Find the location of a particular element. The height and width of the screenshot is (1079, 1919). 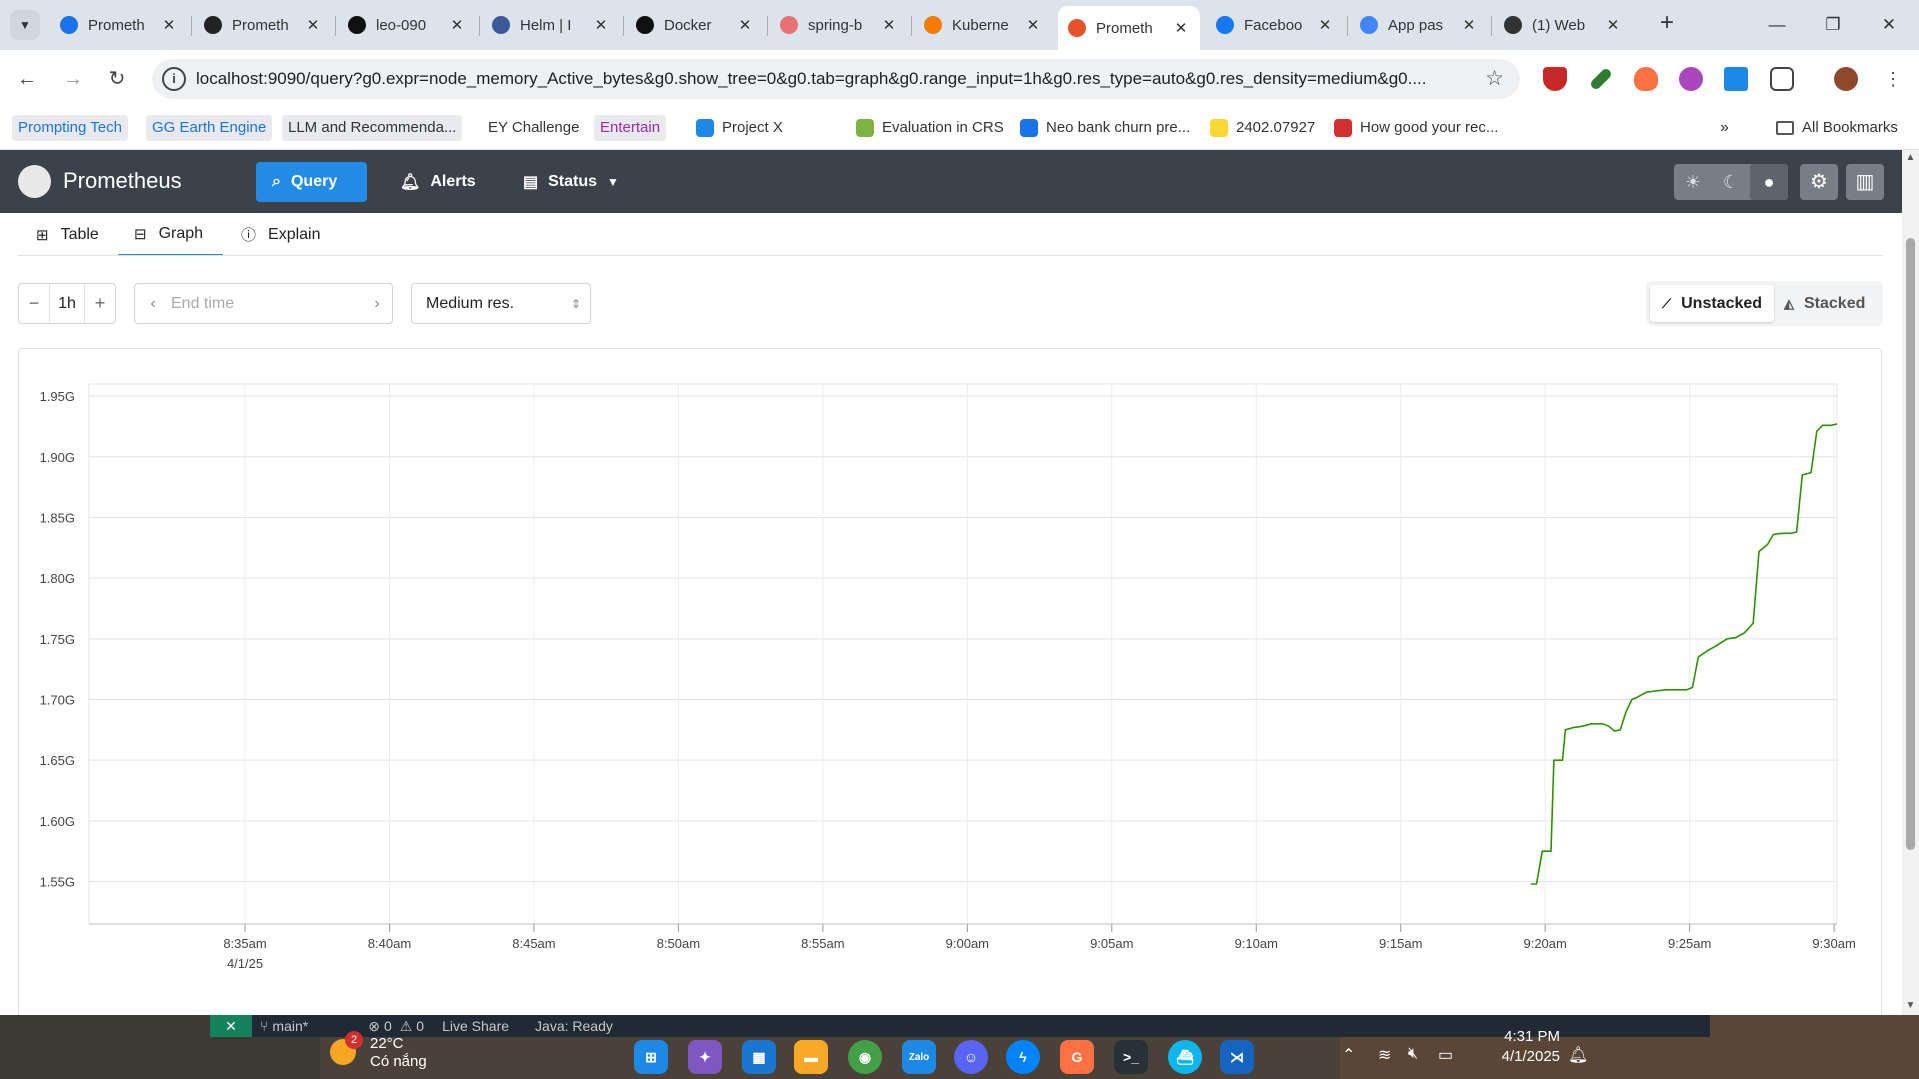

more-bookmarks-icon: » is located at coordinates (1724, 128).